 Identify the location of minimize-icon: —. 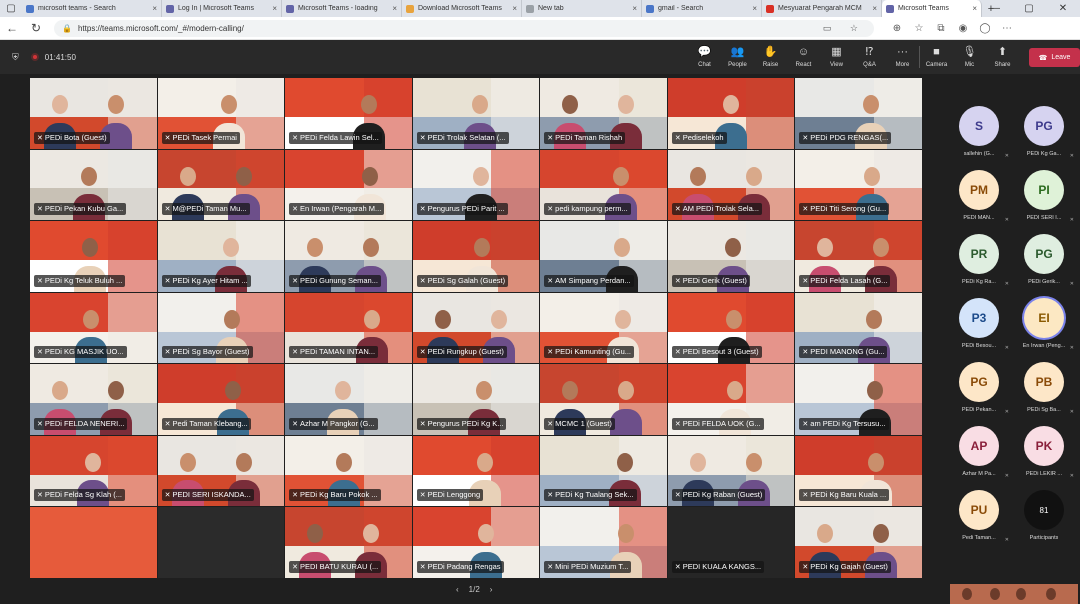
(995, 8).